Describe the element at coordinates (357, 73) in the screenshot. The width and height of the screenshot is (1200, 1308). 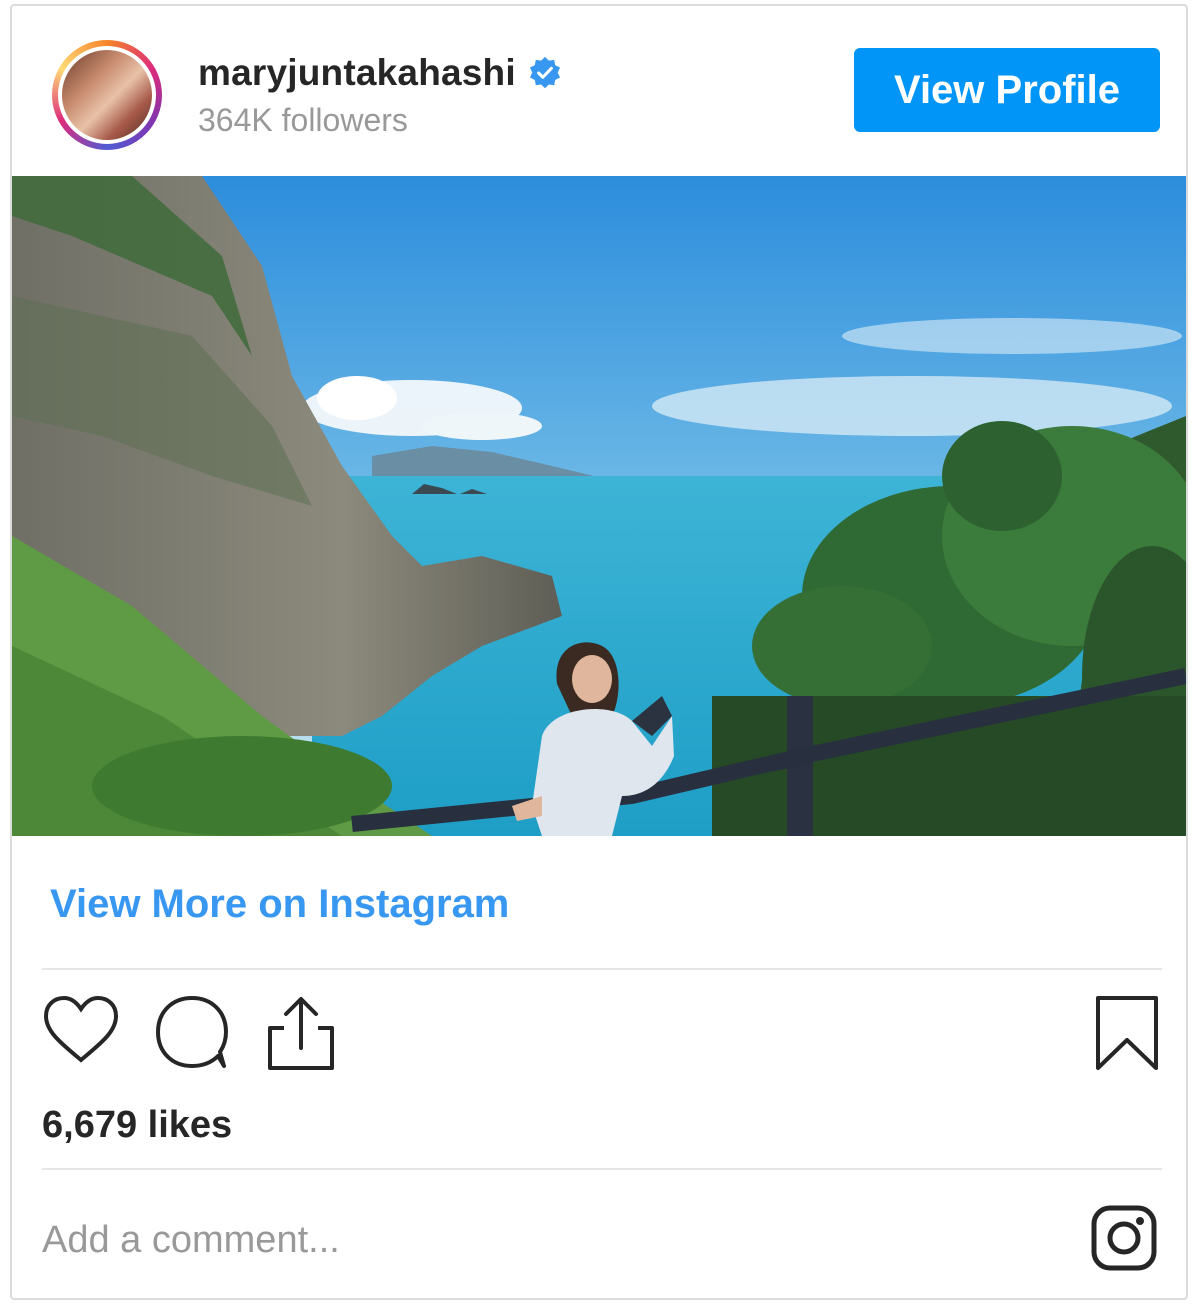
I see `username-link: maryjuntakahashi` at that location.